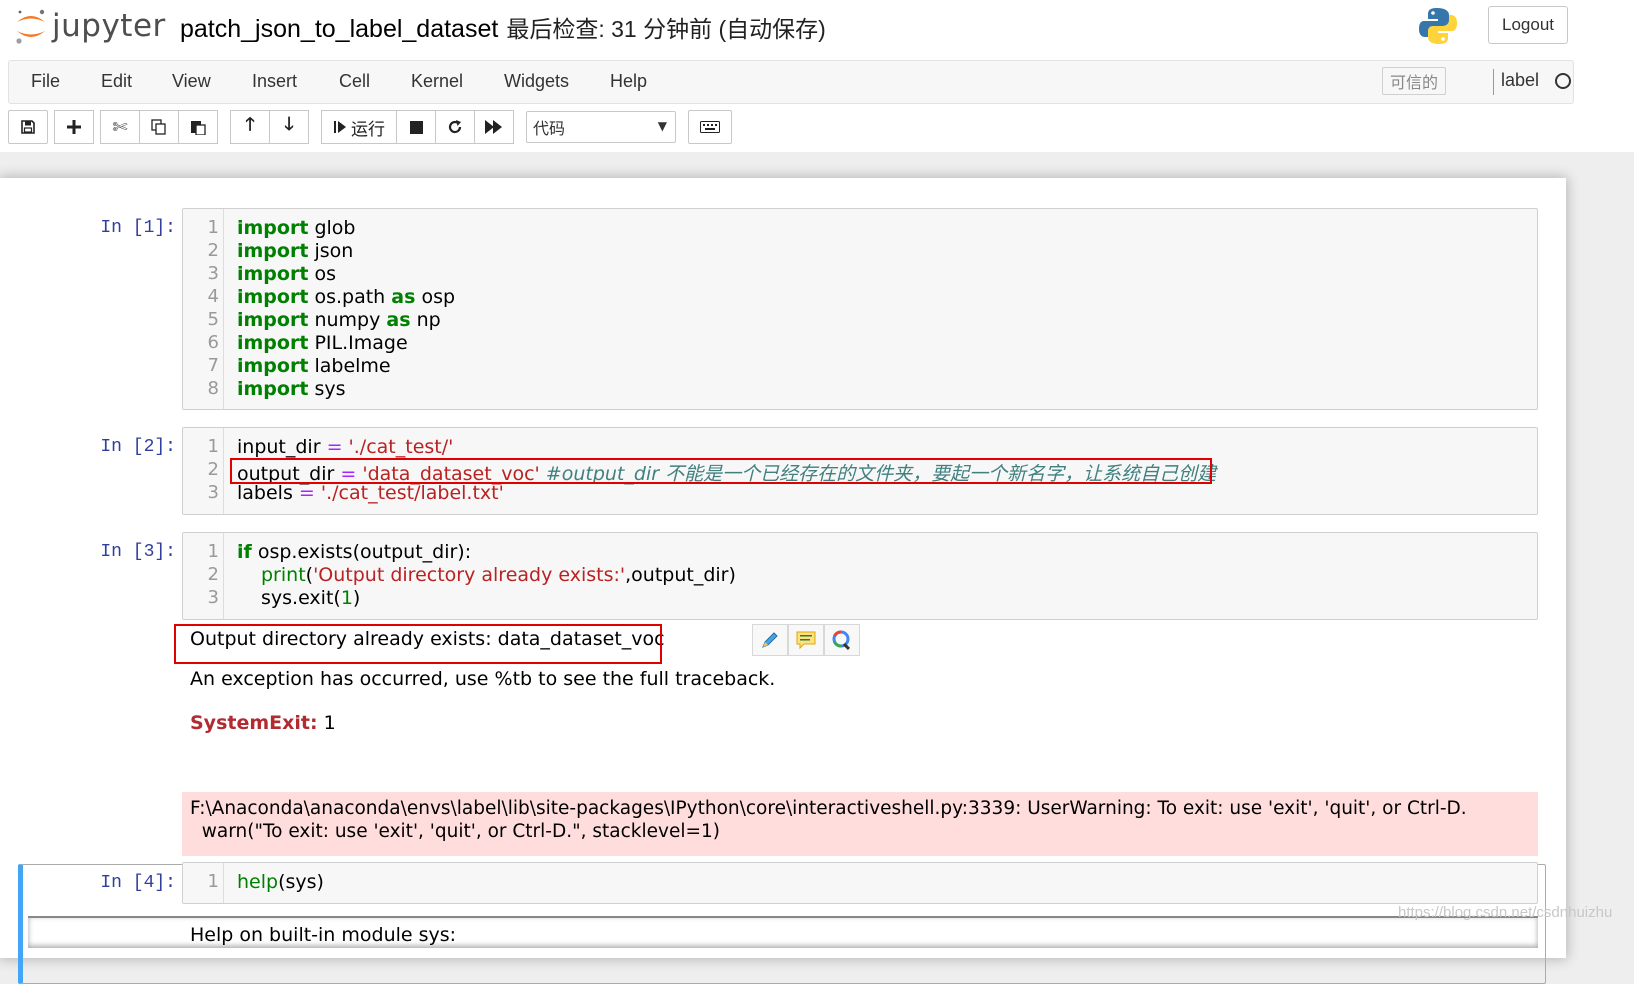 This screenshot has height=984, width=1634. I want to click on kernel-name: label, so click(1520, 80).